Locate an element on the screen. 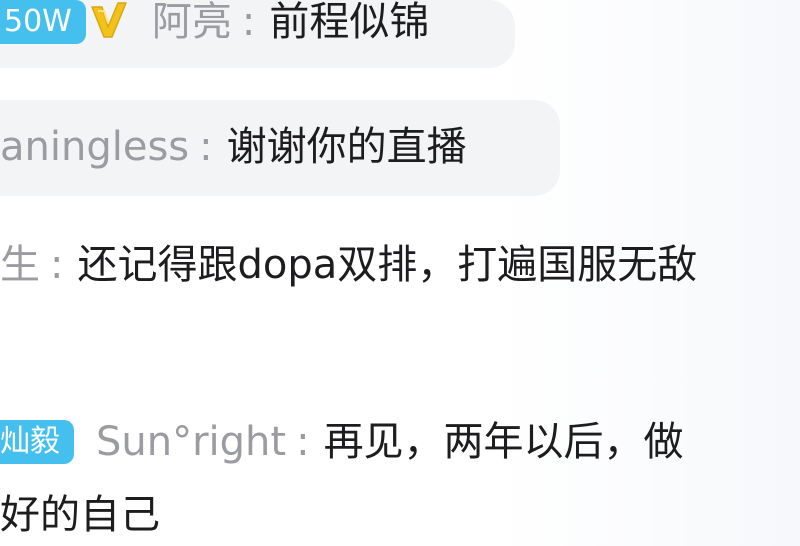 This screenshot has height=546, width=800. comment-username: 阿亮 is located at coordinates (192, 22).